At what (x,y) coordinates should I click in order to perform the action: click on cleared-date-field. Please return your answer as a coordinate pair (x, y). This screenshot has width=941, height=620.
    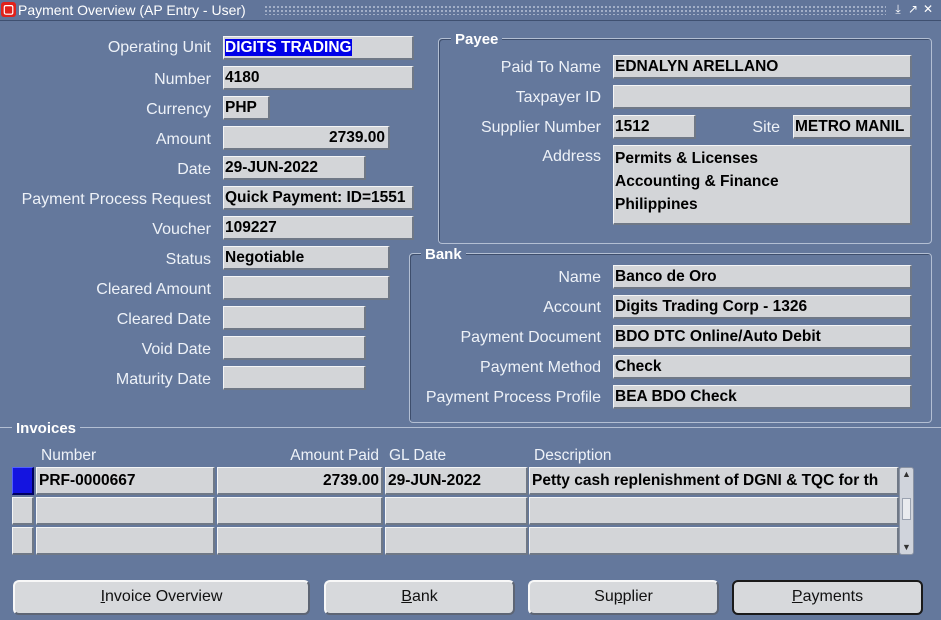
    Looking at the image, I should click on (294, 318).